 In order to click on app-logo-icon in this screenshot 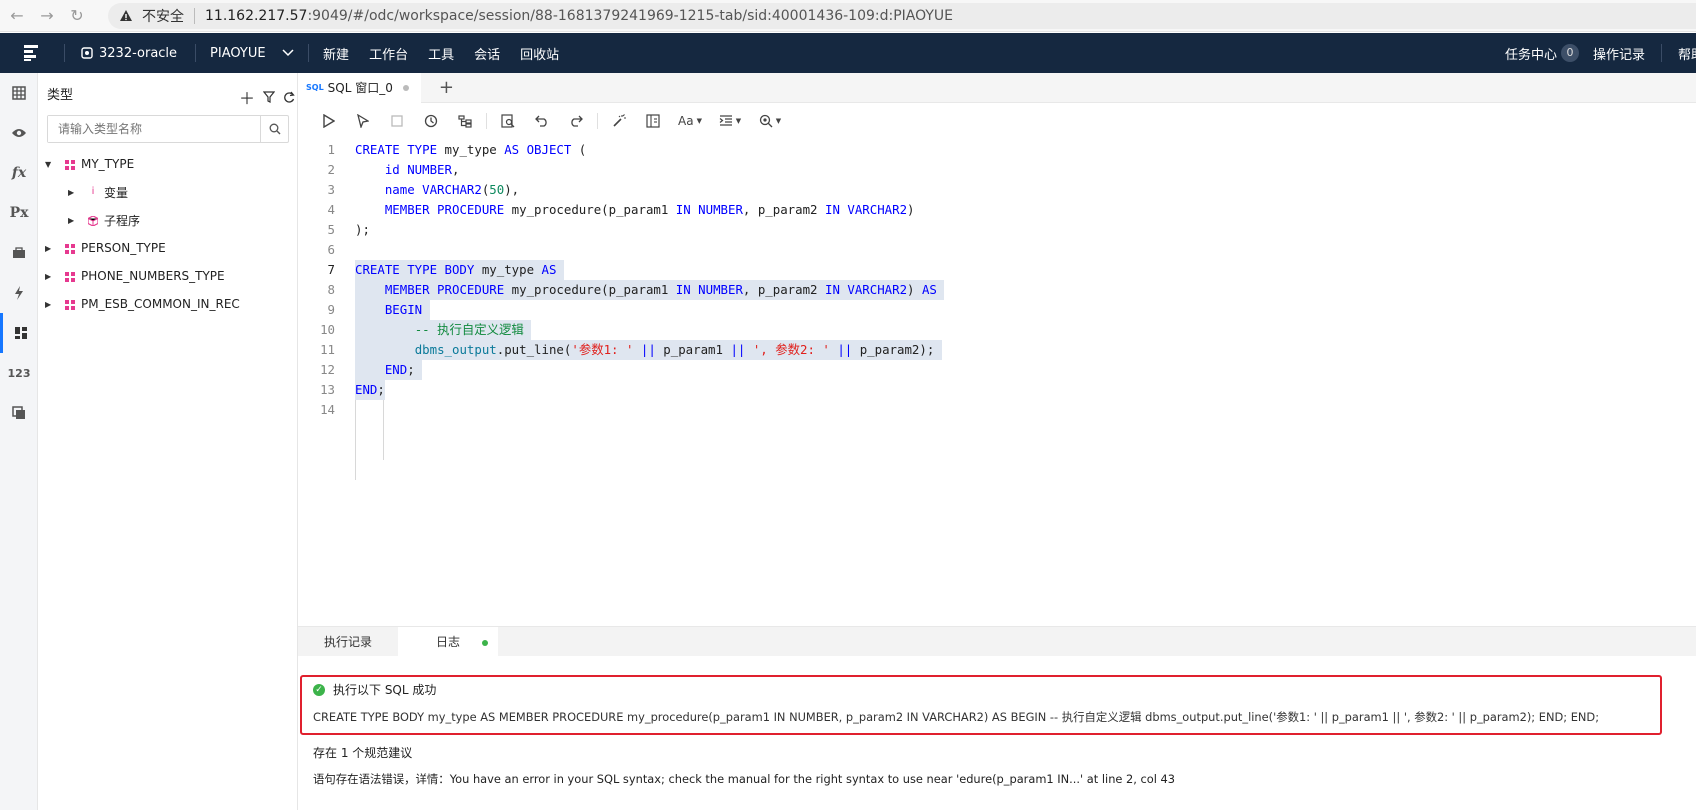, I will do `click(32, 53)`.